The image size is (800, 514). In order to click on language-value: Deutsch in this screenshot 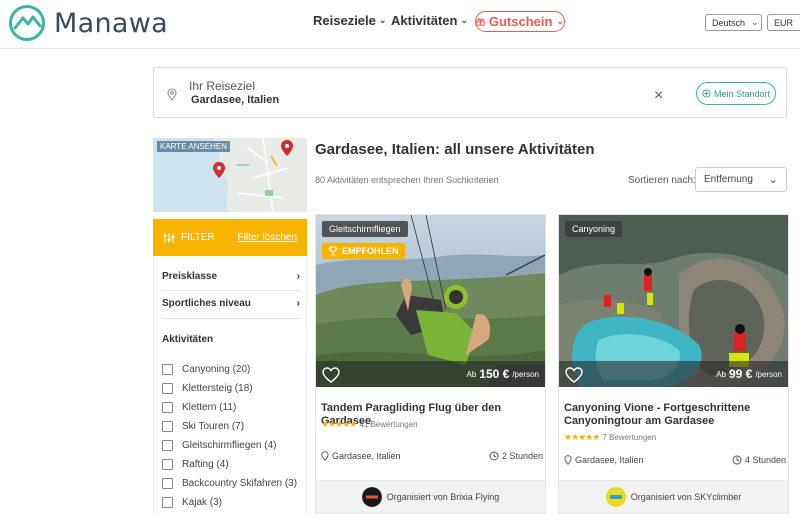, I will do `click(729, 22)`.